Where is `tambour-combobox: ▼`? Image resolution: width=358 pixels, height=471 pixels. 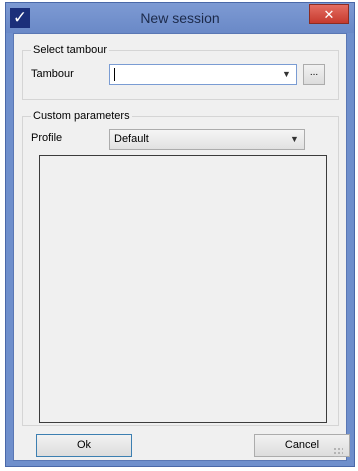 tambour-combobox: ▼ is located at coordinates (203, 74).